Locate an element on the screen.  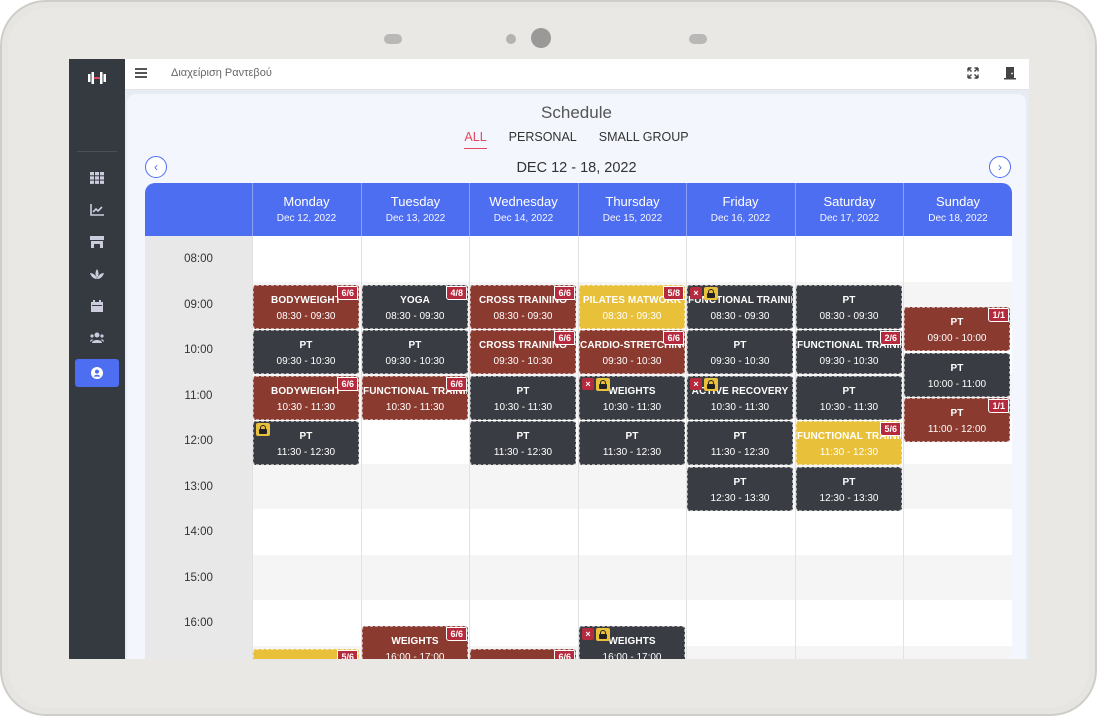
lock-icon is located at coordinates (711, 384).